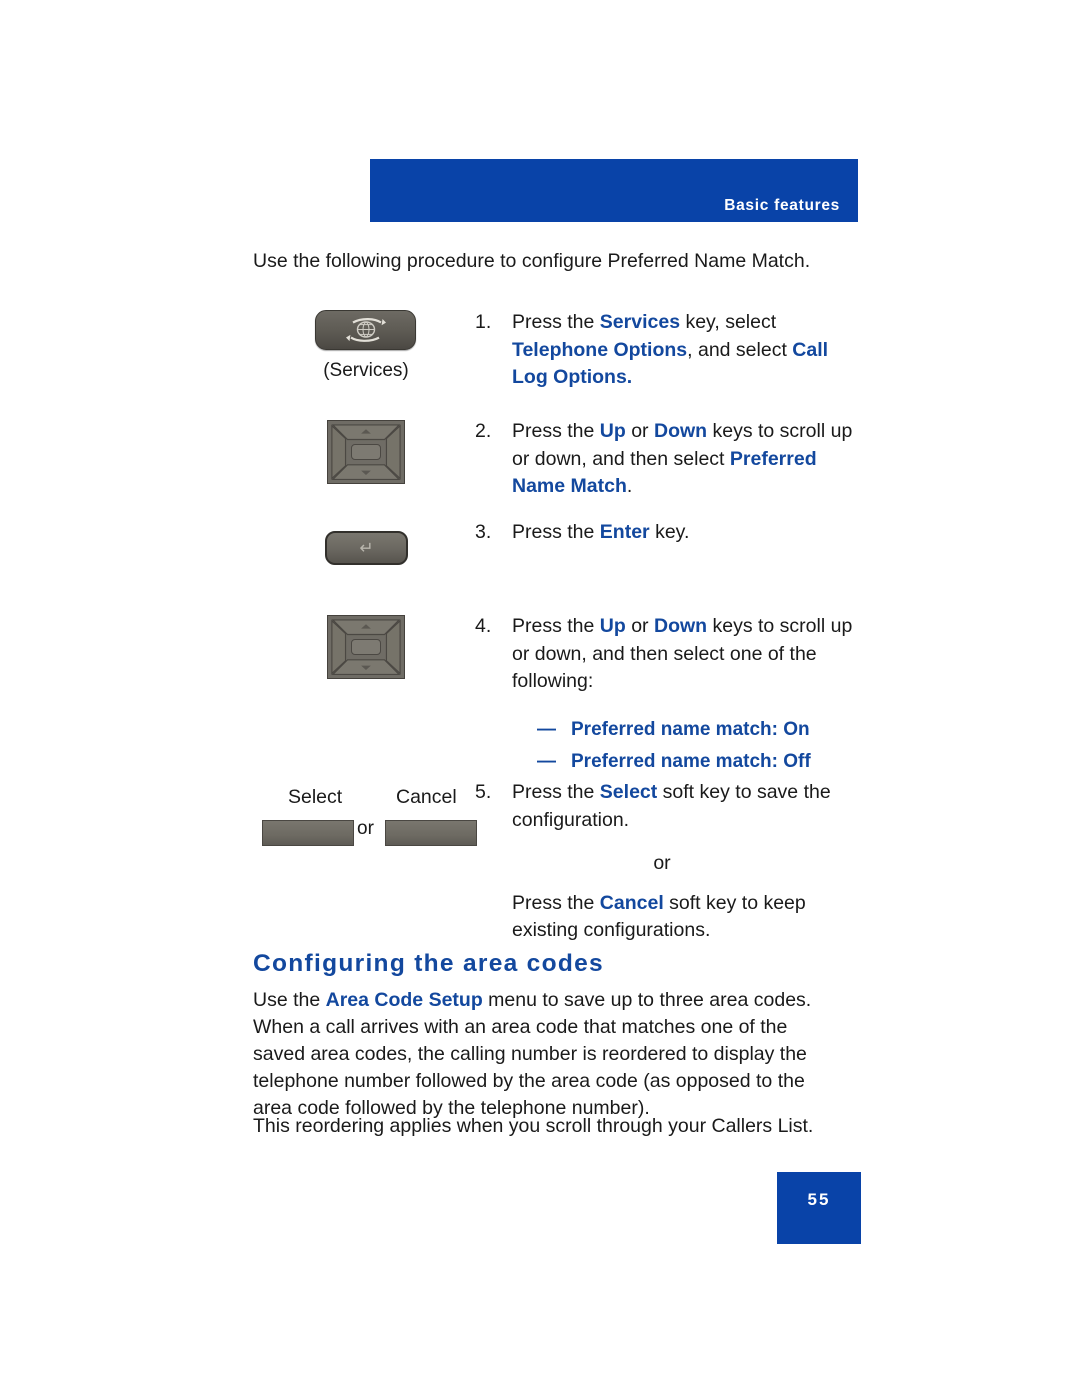 This screenshot has height=1397, width=1080. What do you see at coordinates (612, 431) in the screenshot?
I see `step-2-l1-bold: Up` at bounding box center [612, 431].